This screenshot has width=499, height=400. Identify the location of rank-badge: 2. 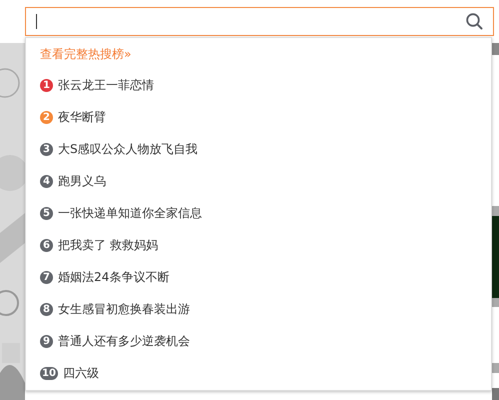
(46, 117).